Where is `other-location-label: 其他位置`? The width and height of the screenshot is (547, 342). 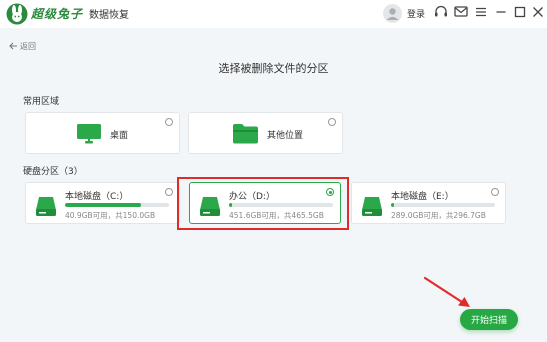 other-location-label: 其他位置 is located at coordinates (285, 136).